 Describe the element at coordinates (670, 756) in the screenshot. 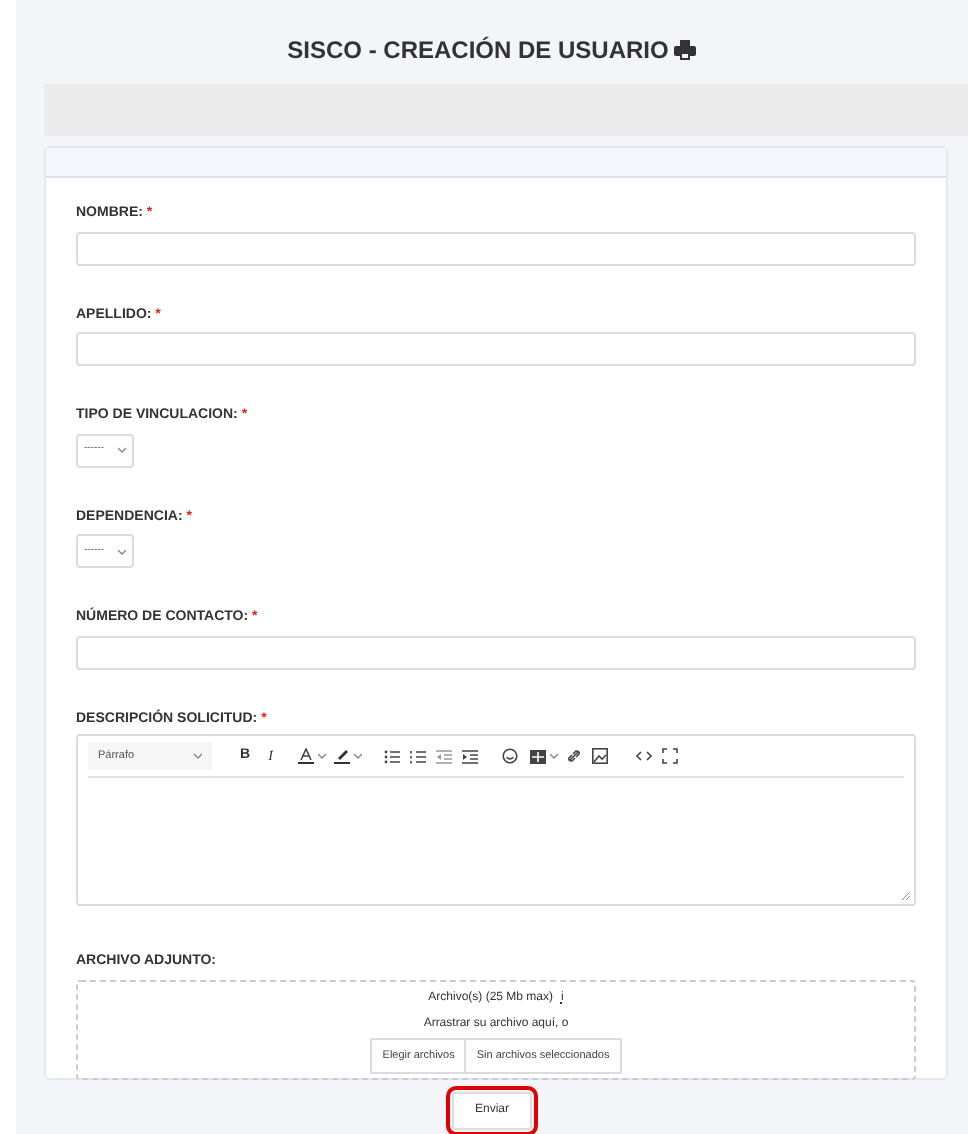

I see `fullscreen-icon` at that location.